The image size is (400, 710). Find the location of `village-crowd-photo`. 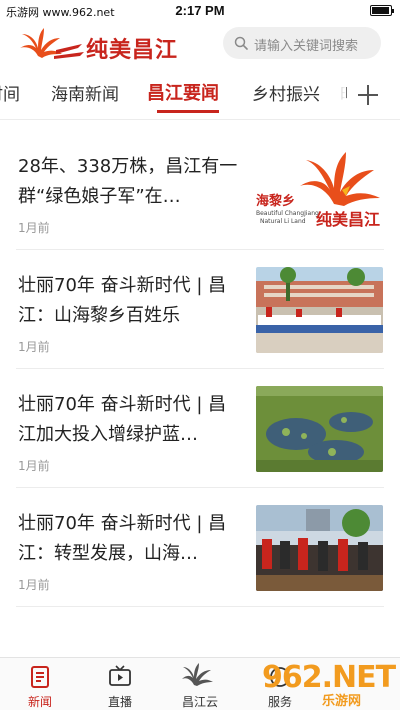

village-crowd-photo is located at coordinates (319, 310).